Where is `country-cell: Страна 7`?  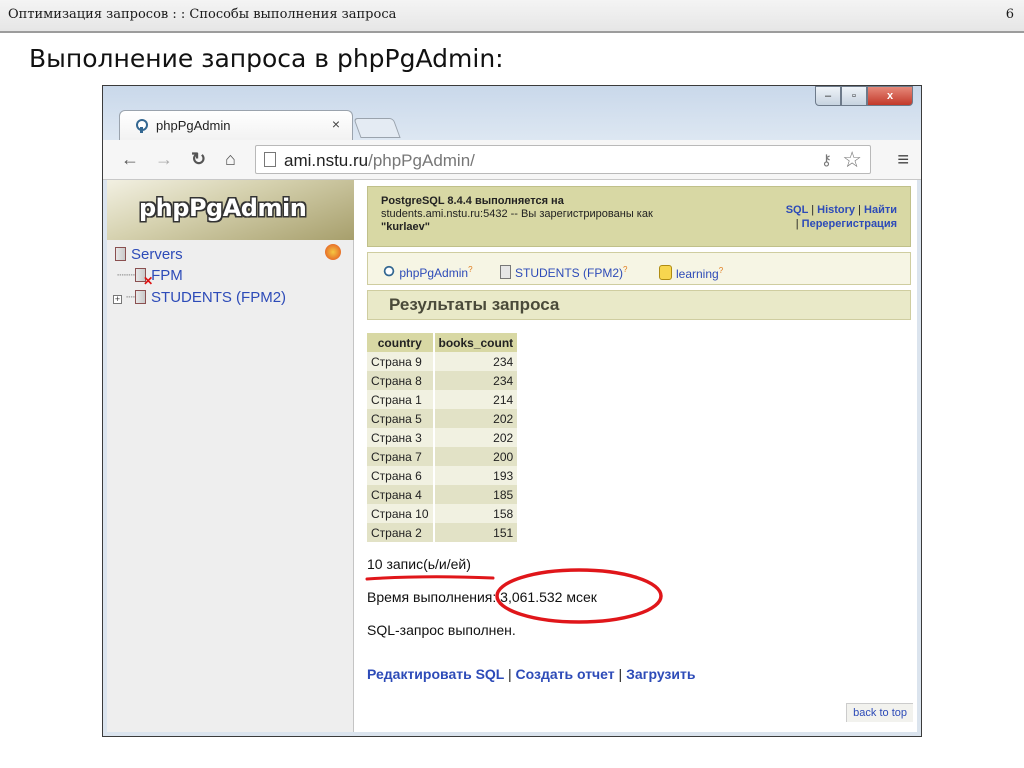
country-cell: Страна 7 is located at coordinates (401, 456).